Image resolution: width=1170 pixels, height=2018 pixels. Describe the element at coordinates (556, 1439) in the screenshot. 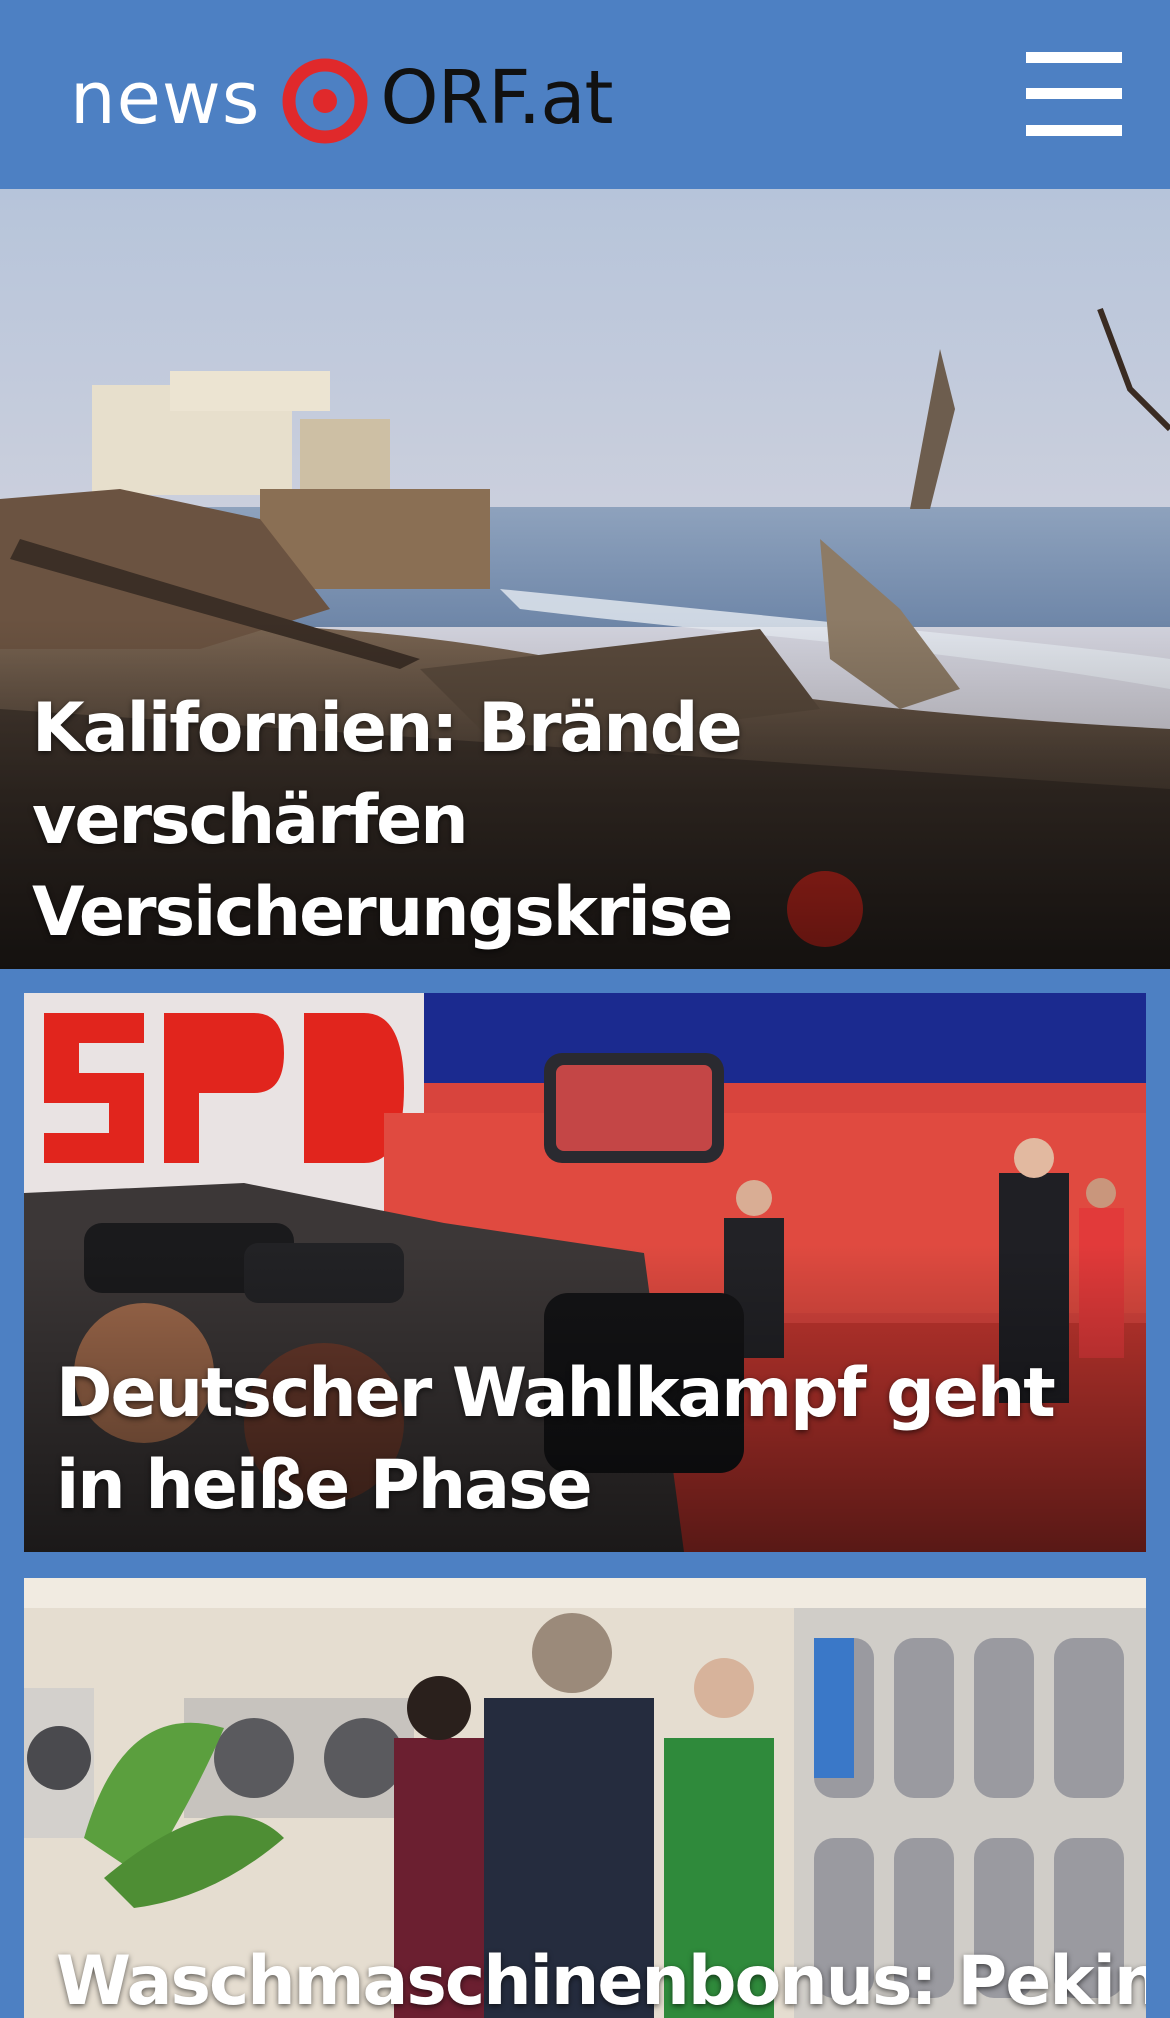

I see `story-title: Deutscher Wahlkampf geht in heiße Phase` at that location.